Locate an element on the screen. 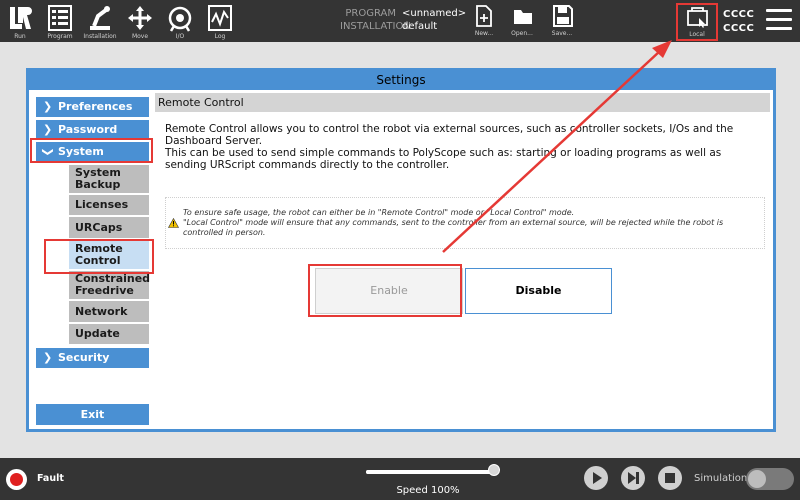 This screenshot has width=800, height=500. nav-update: Update is located at coordinates (109, 334).